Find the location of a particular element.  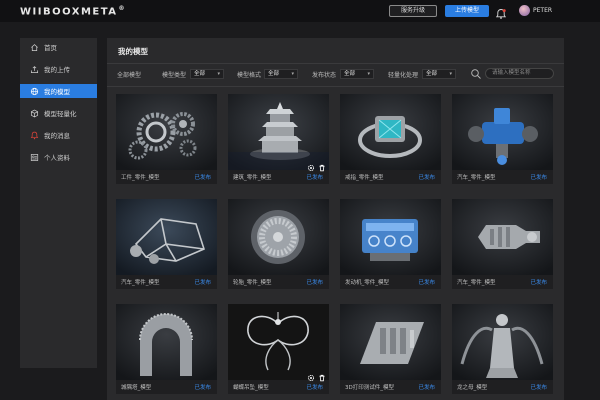

model-card: 建筑_零件_模型 已发布 is located at coordinates (278, 139).